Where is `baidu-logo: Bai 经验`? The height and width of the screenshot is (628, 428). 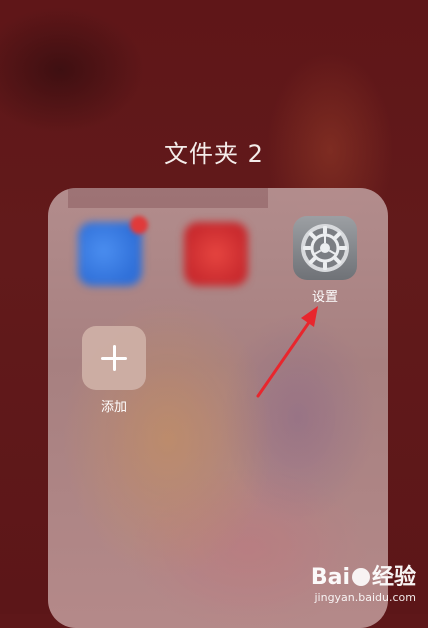 baidu-logo: Bai 经验 is located at coordinates (363, 577).